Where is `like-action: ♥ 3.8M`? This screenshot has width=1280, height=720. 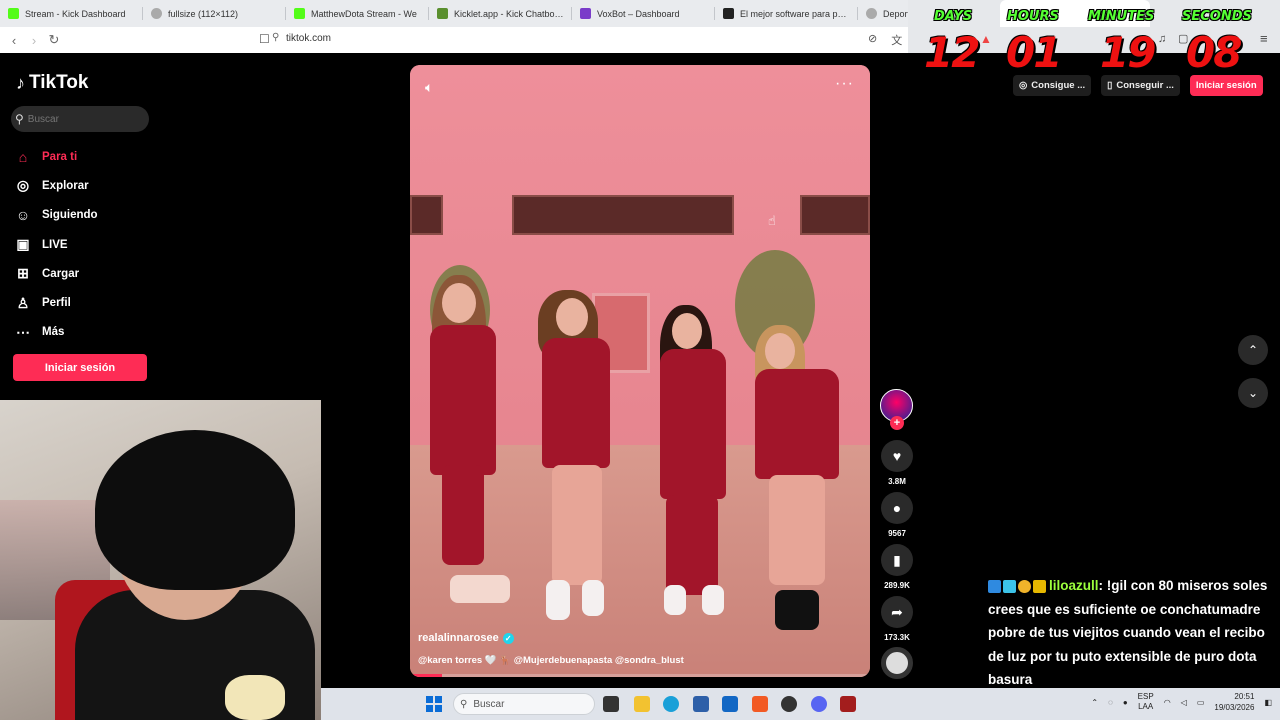 like-action: ♥ 3.8M is located at coordinates (897, 463).